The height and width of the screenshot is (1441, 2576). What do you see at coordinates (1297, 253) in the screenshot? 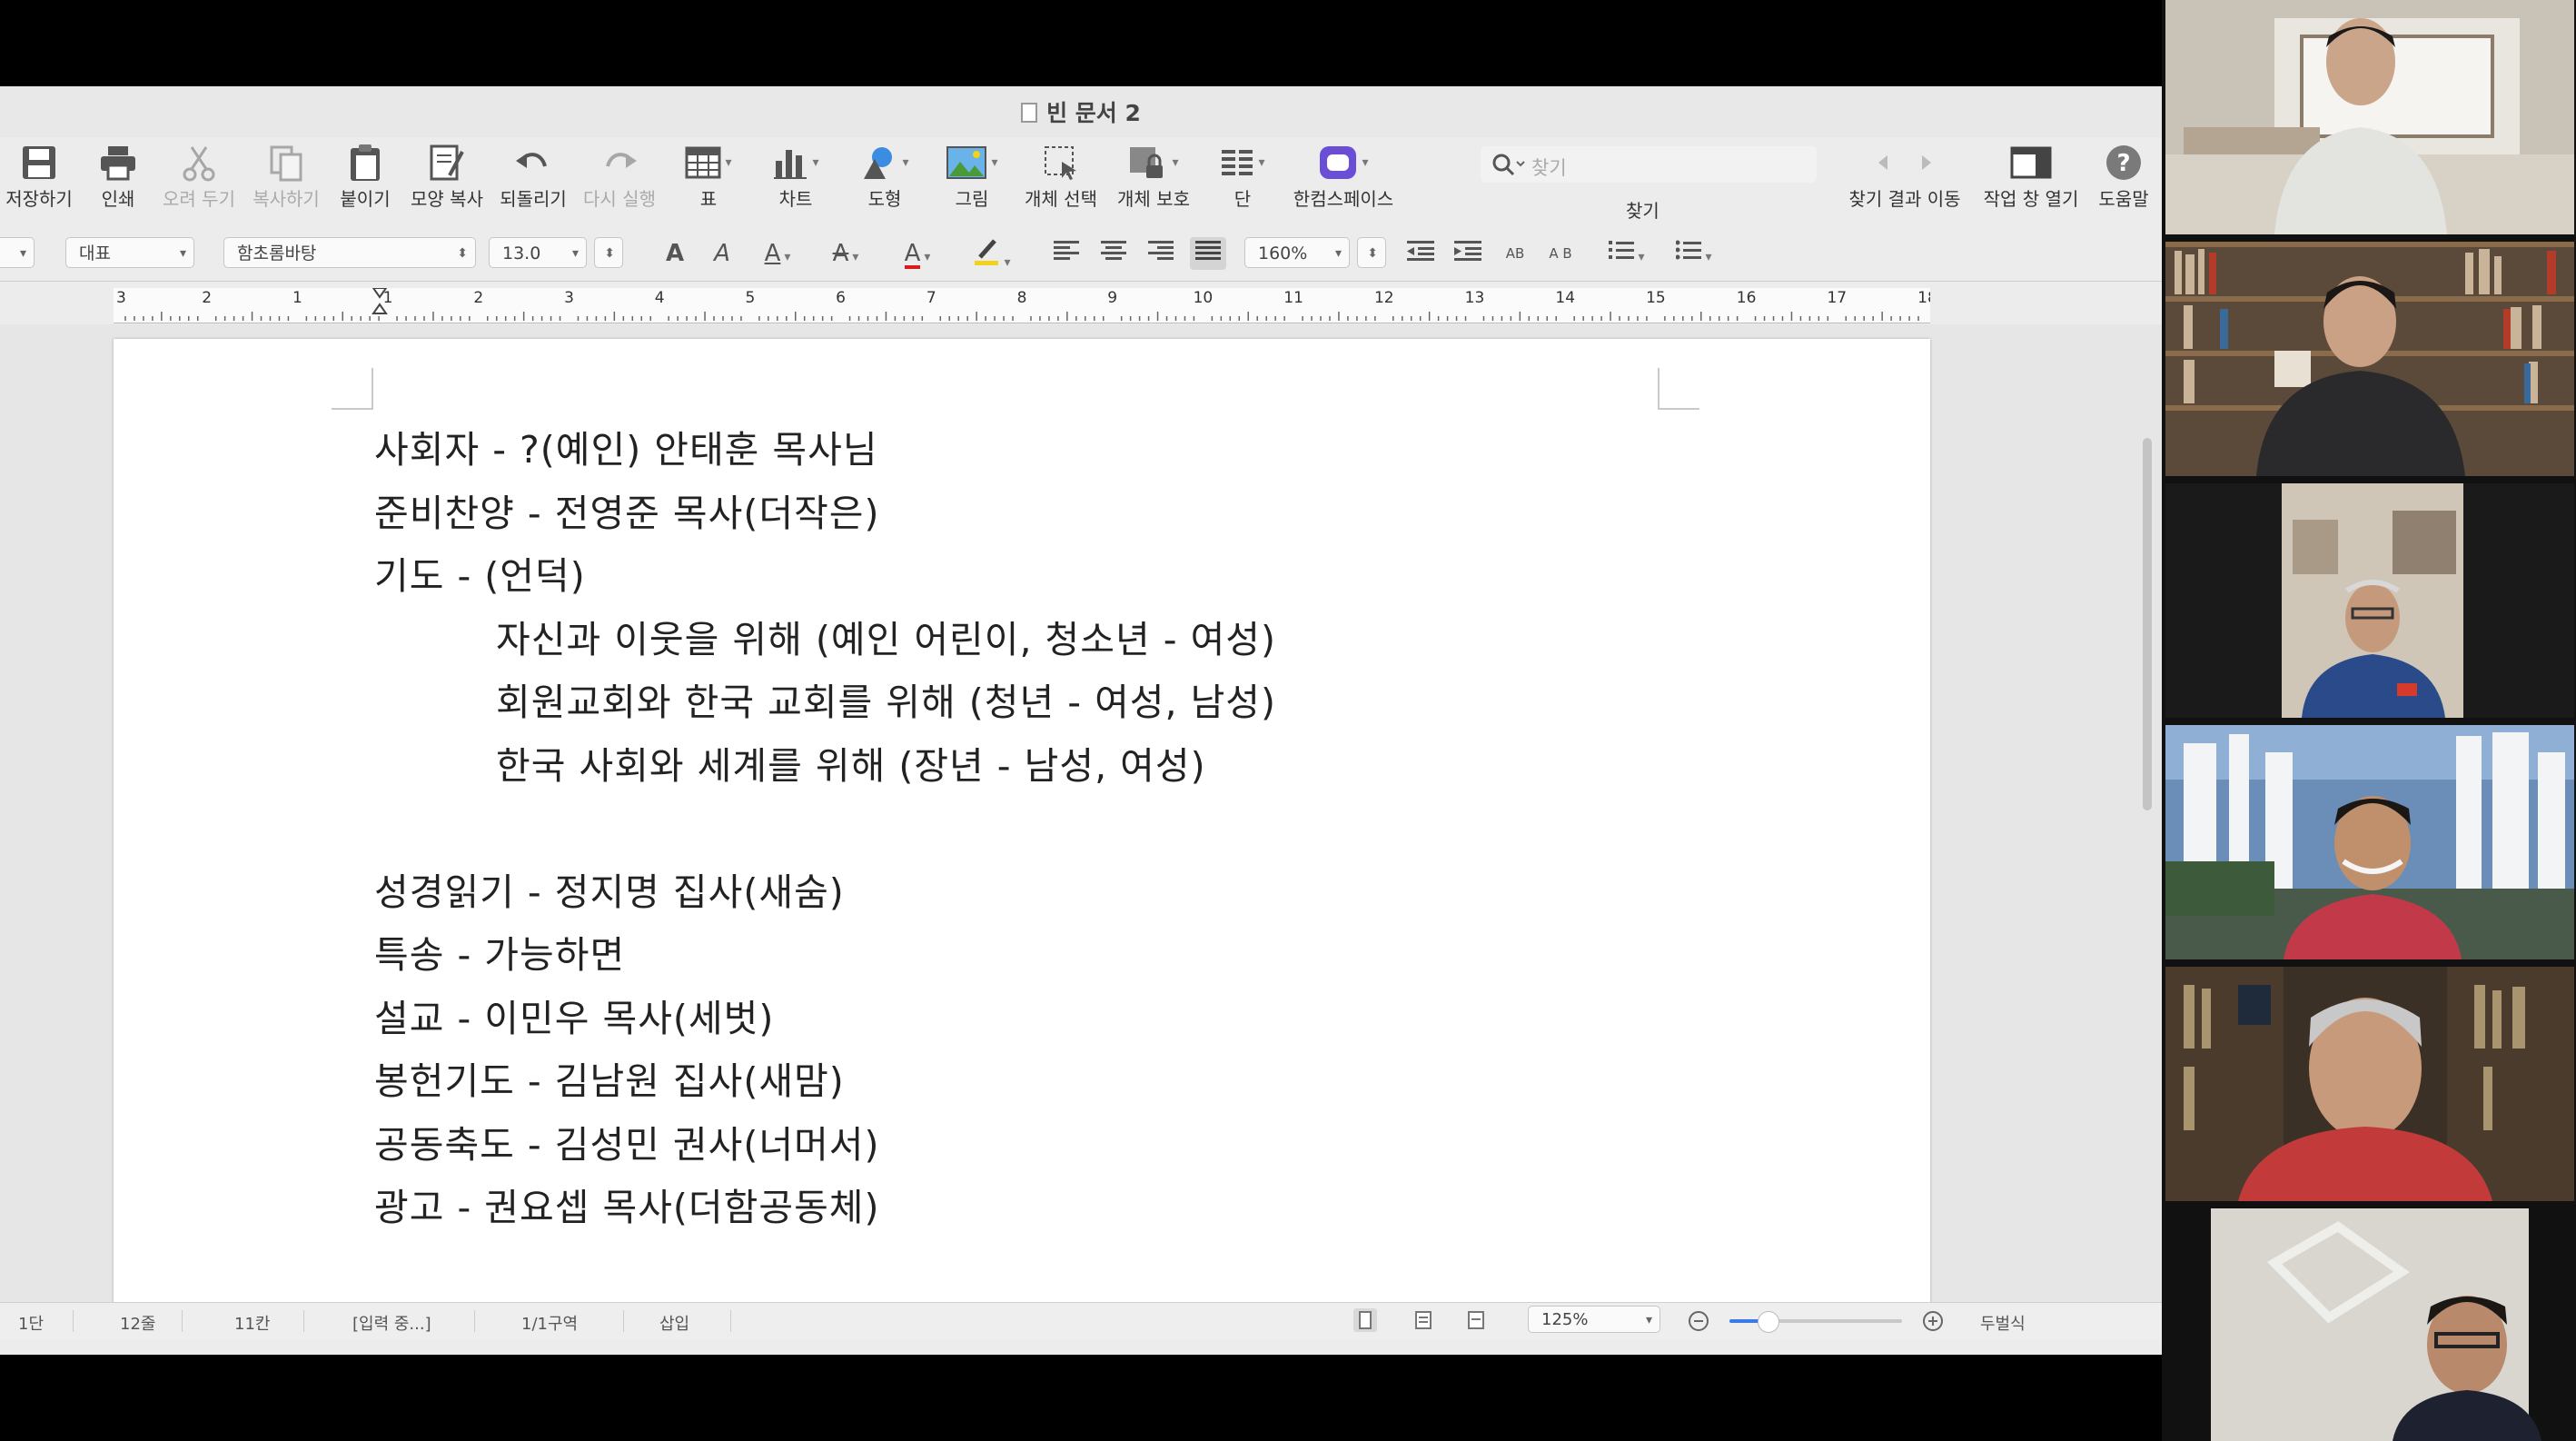
I see `line-spacing-select: 160% ▾` at bounding box center [1297, 253].